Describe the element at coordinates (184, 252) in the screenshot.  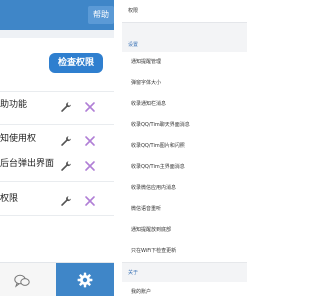
I see `settings-item: 只在WiFi下检查更新` at that location.